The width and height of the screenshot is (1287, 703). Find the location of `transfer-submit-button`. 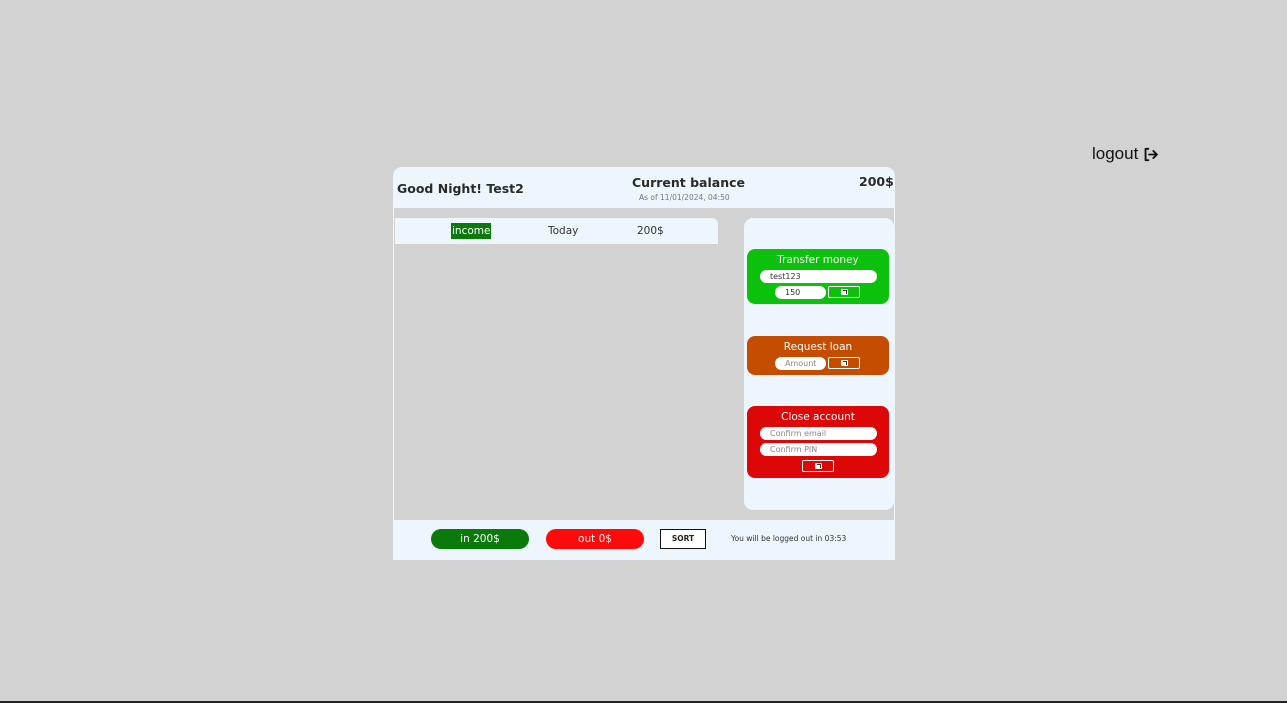

transfer-submit-button is located at coordinates (844, 292).